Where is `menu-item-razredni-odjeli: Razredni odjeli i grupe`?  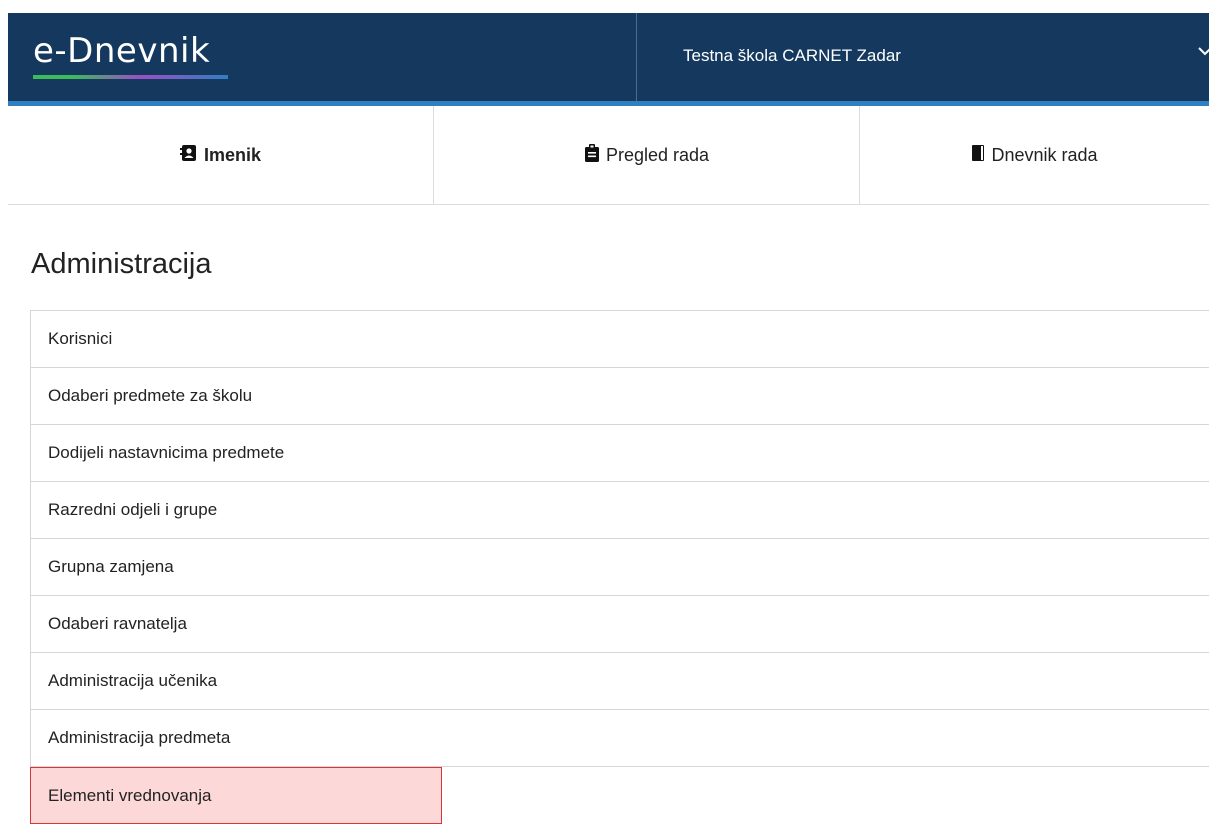 menu-item-razredni-odjeli: Razredni odjeli i grupe is located at coordinates (619, 510).